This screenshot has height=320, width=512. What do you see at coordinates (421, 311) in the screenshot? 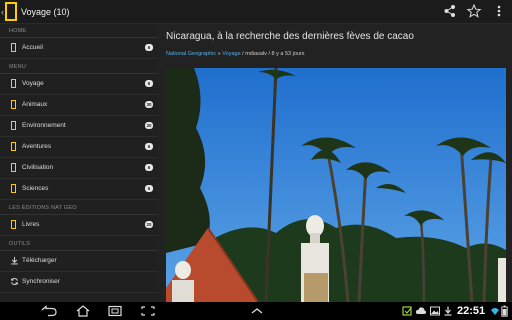
I see `cloud-icon` at bounding box center [421, 311].